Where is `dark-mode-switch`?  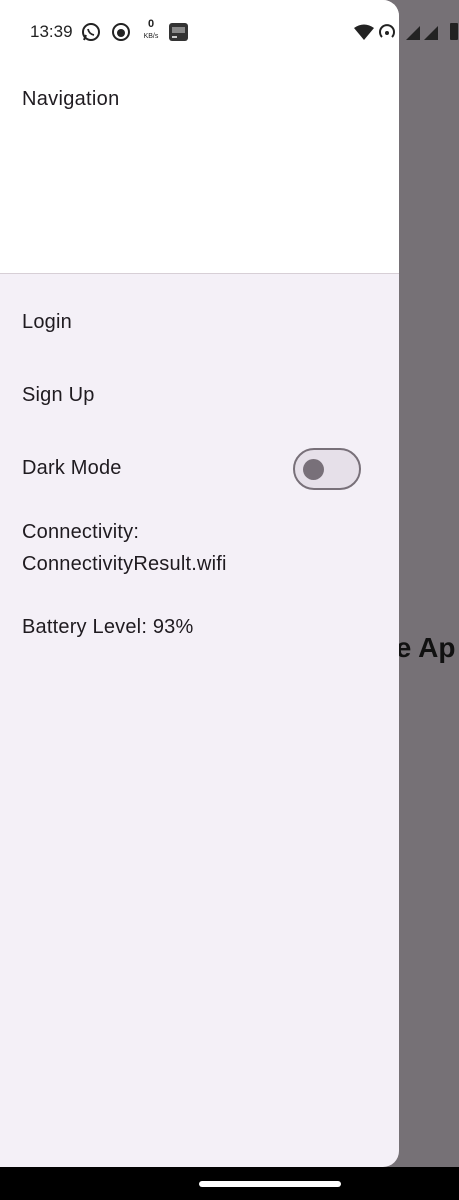
dark-mode-switch is located at coordinates (327, 469).